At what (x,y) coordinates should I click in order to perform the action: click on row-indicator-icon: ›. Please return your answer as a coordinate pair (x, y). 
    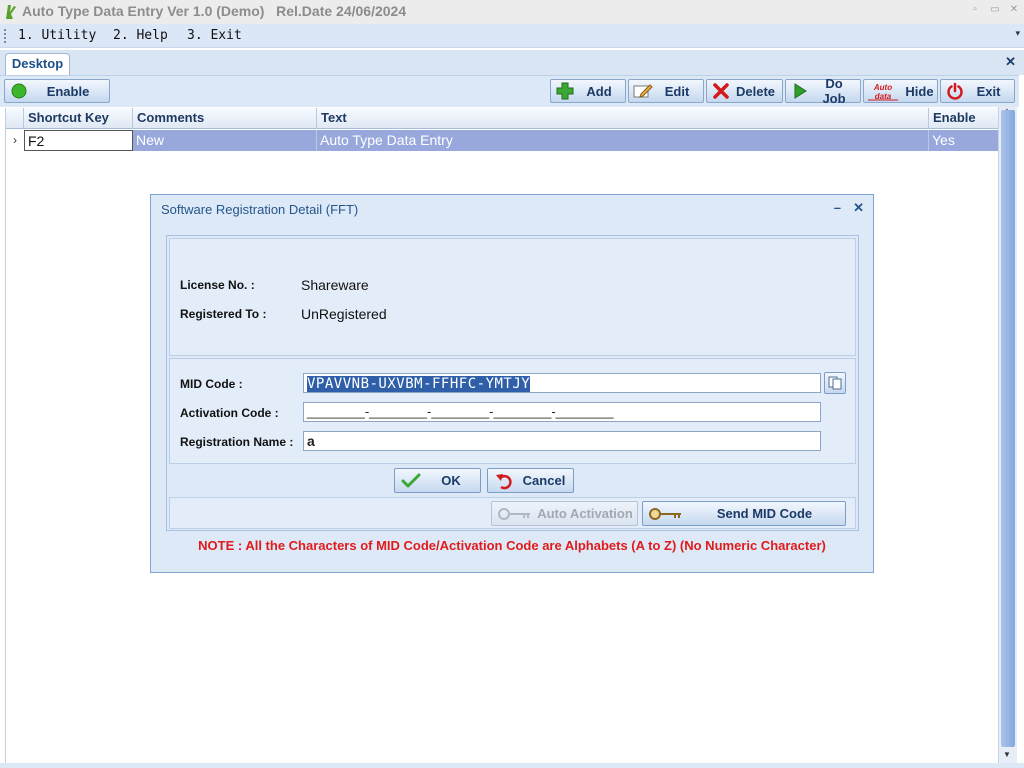
    Looking at the image, I should click on (15, 140).